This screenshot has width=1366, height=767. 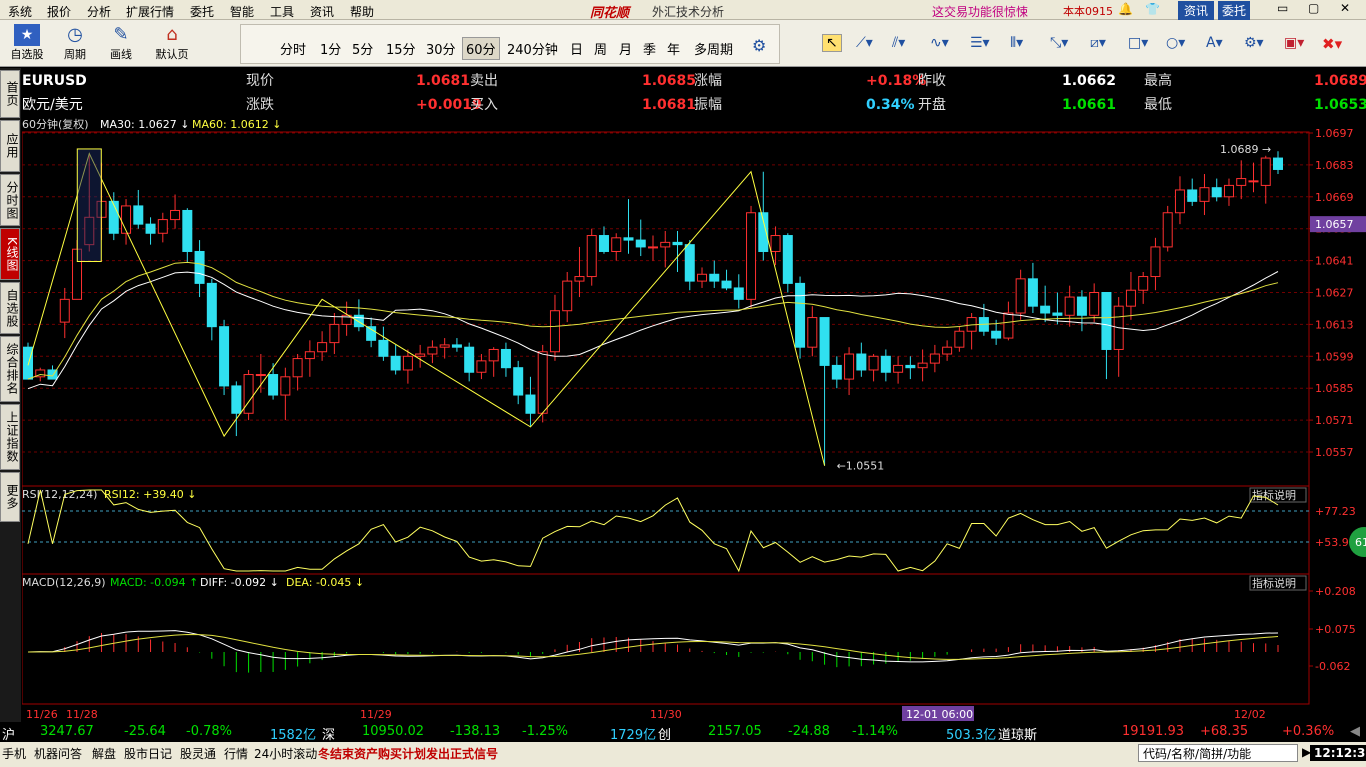 What do you see at coordinates (1334, 293) in the screenshot?
I see `price-tick-label: 1.0627` at bounding box center [1334, 293].